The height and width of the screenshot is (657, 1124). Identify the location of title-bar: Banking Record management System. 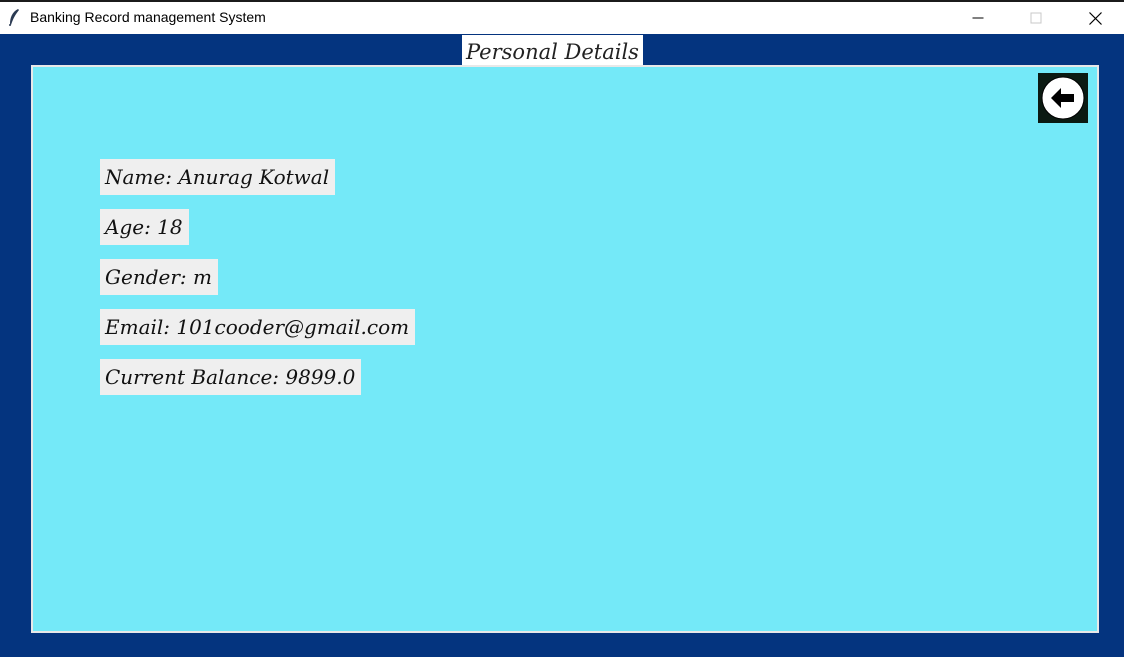
(562, 17).